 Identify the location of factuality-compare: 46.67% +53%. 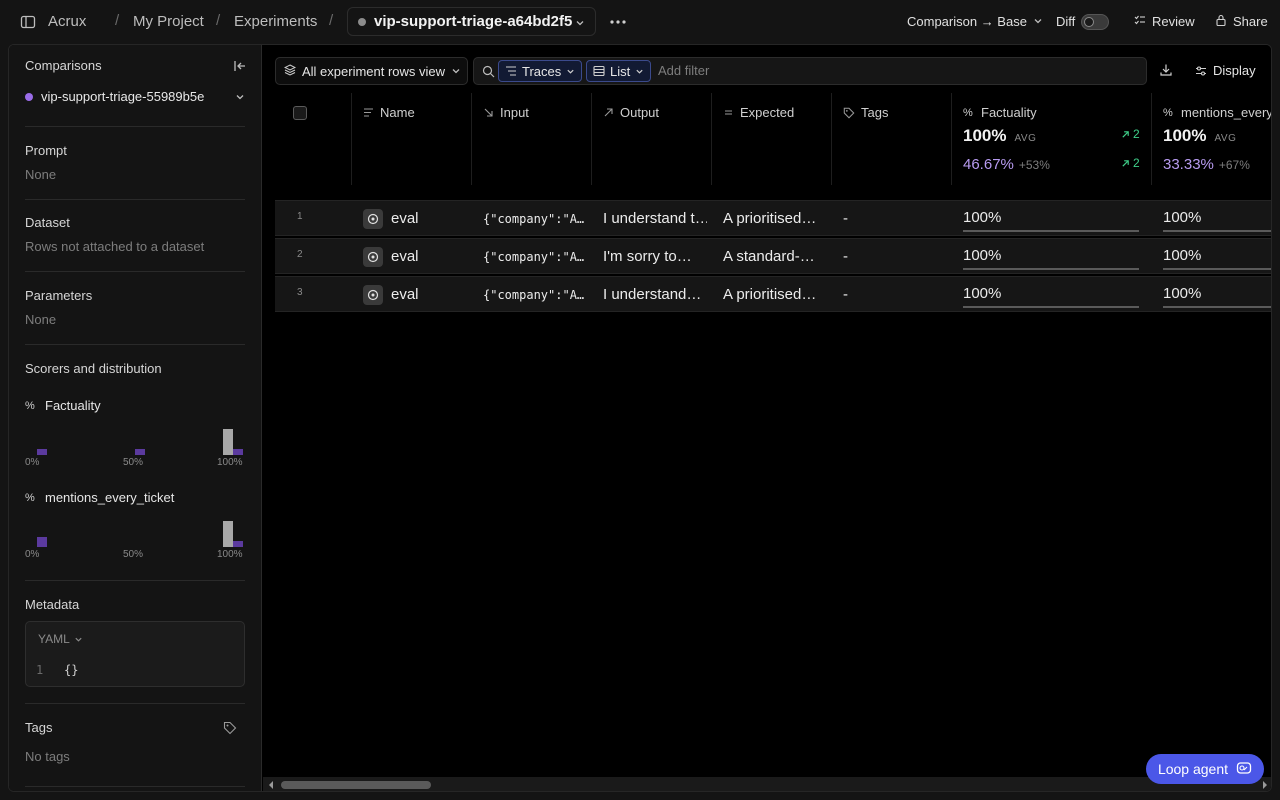
(1006, 164).